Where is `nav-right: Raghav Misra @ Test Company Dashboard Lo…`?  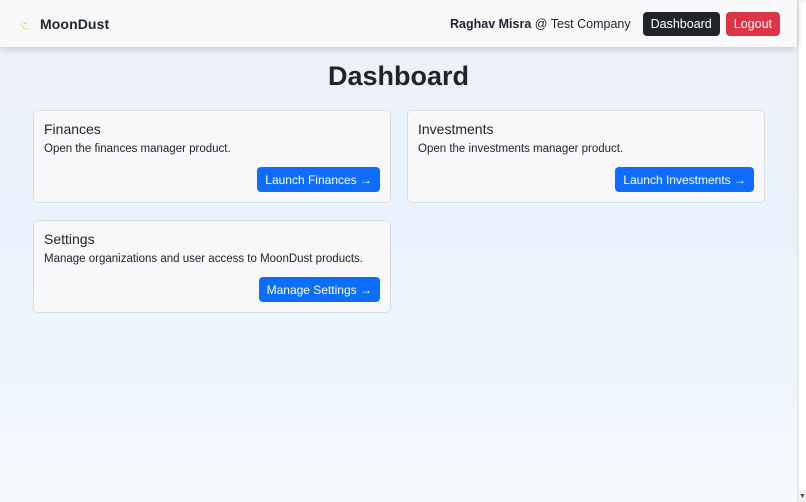
nav-right: Raghav Misra @ Test Company Dashboard Lo… is located at coordinates (615, 23).